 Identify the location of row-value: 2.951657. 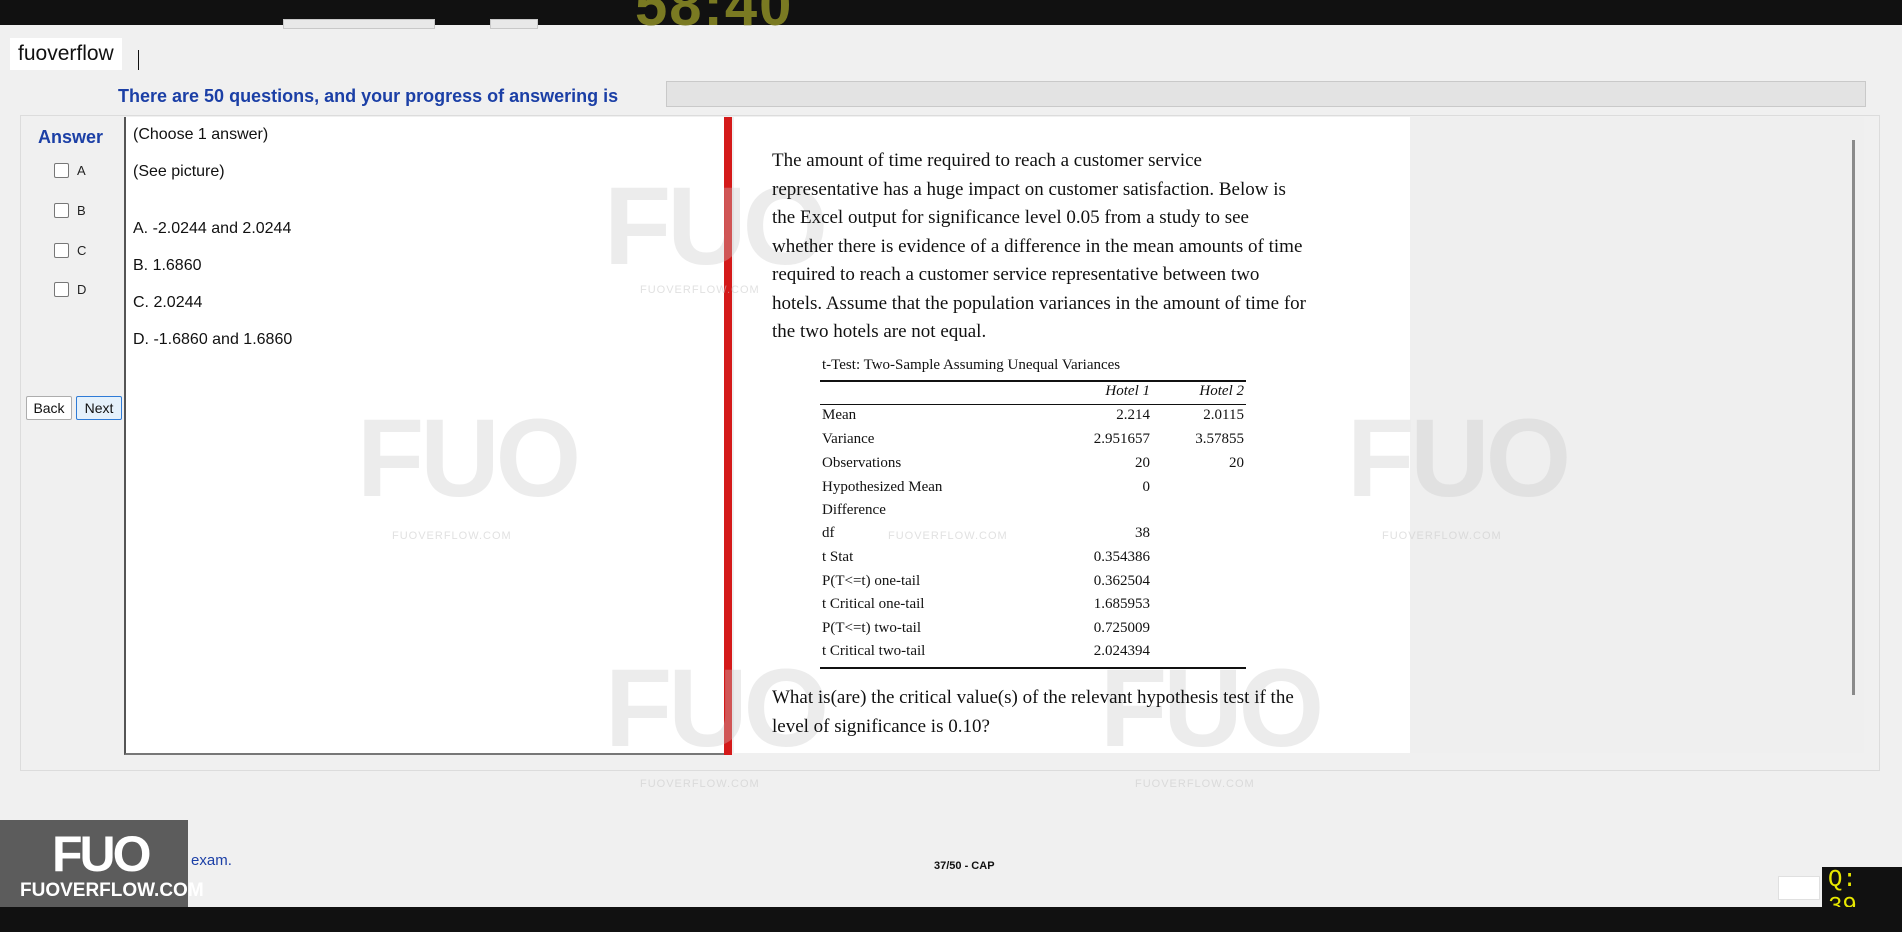
(1121, 439).